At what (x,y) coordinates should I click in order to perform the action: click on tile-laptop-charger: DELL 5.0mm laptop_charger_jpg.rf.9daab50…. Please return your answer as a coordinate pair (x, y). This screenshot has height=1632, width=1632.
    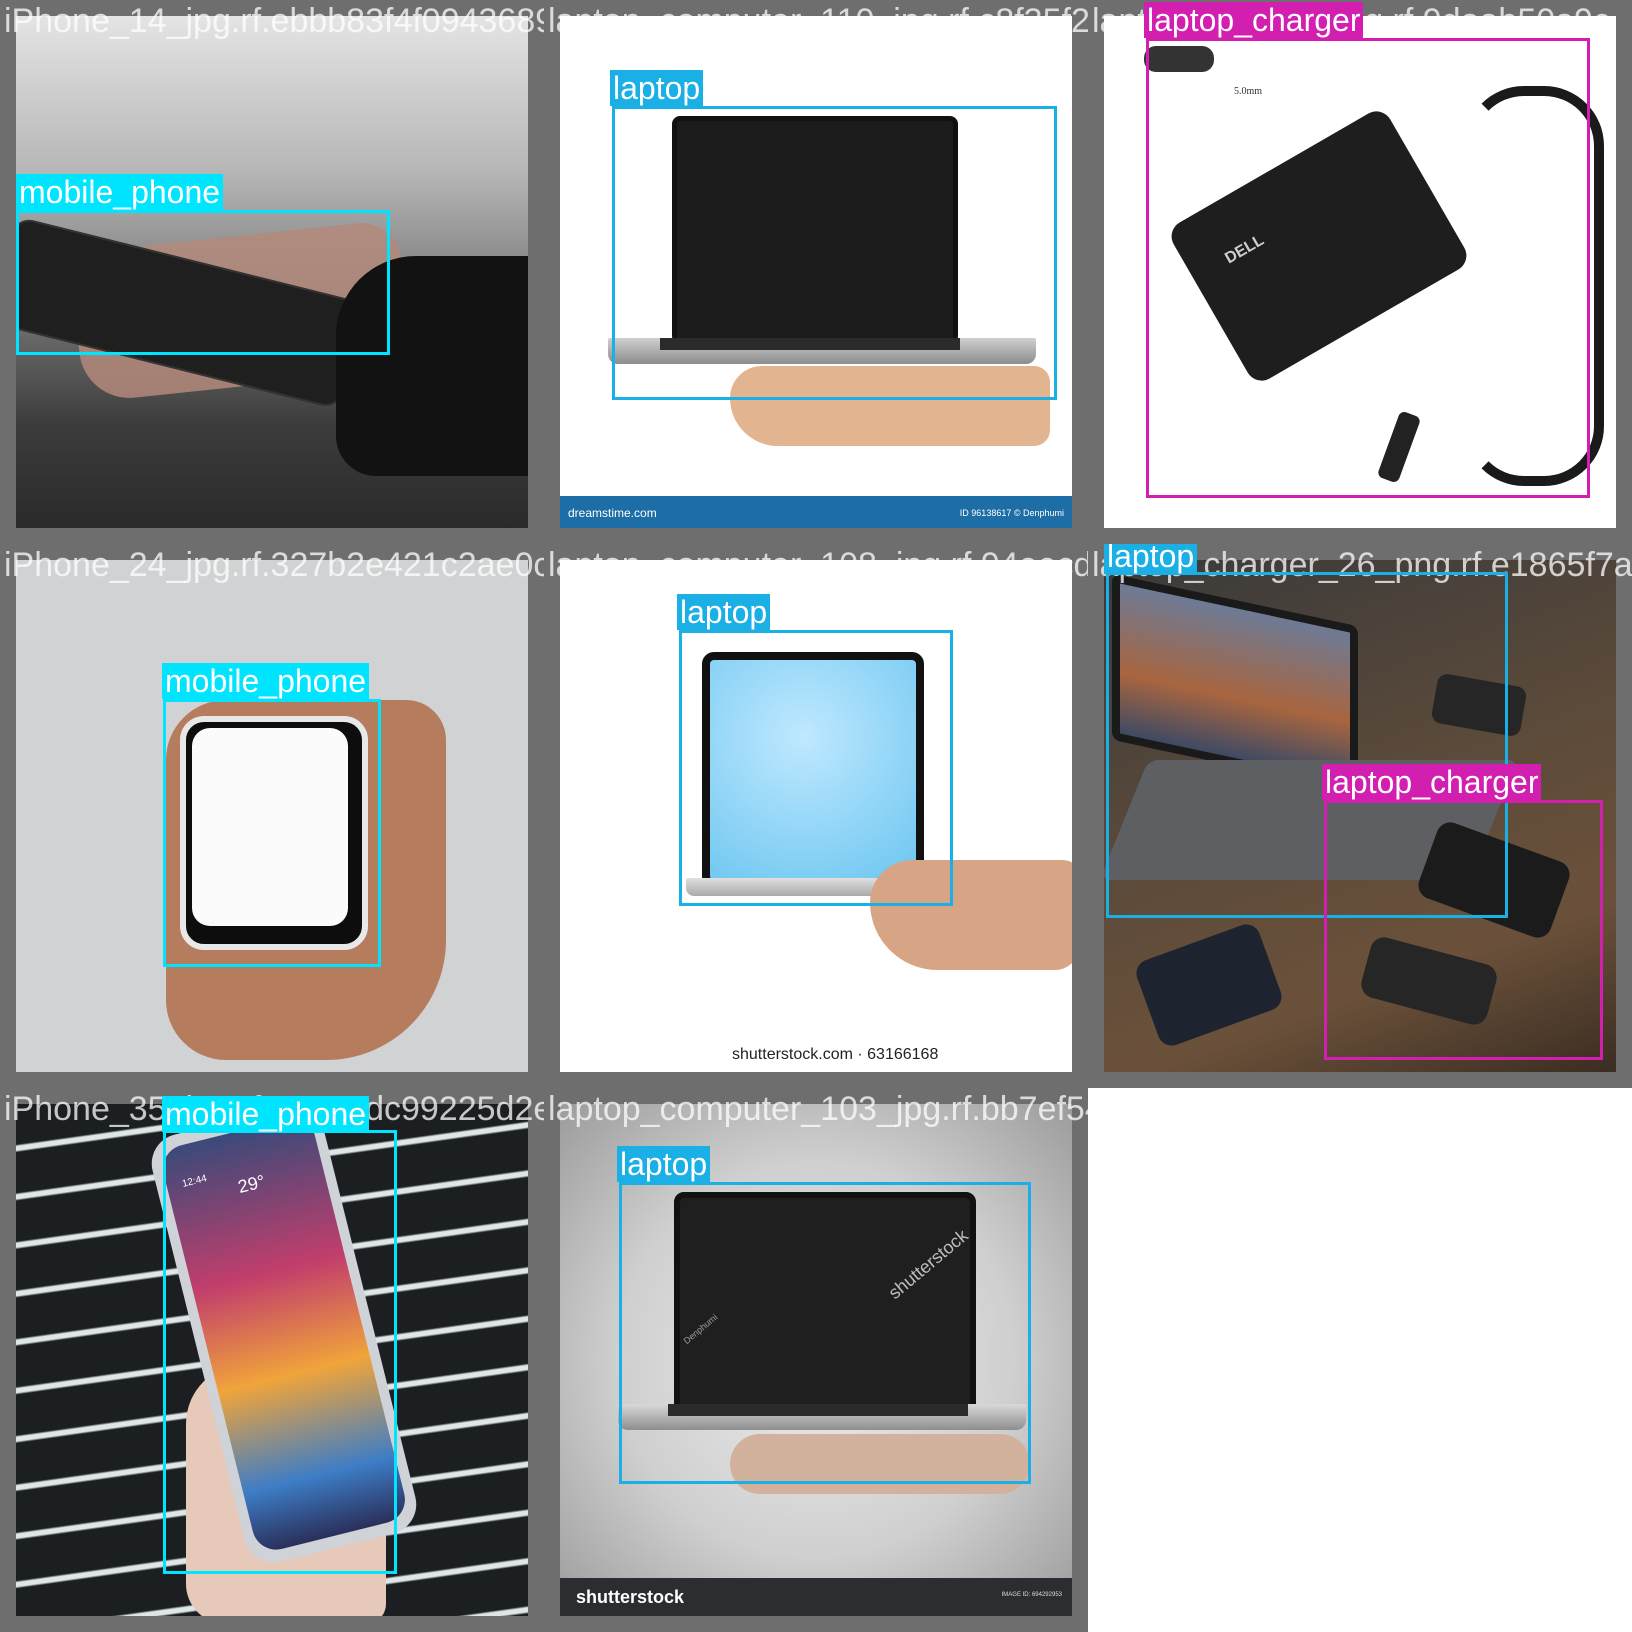
    Looking at the image, I should click on (1360, 272).